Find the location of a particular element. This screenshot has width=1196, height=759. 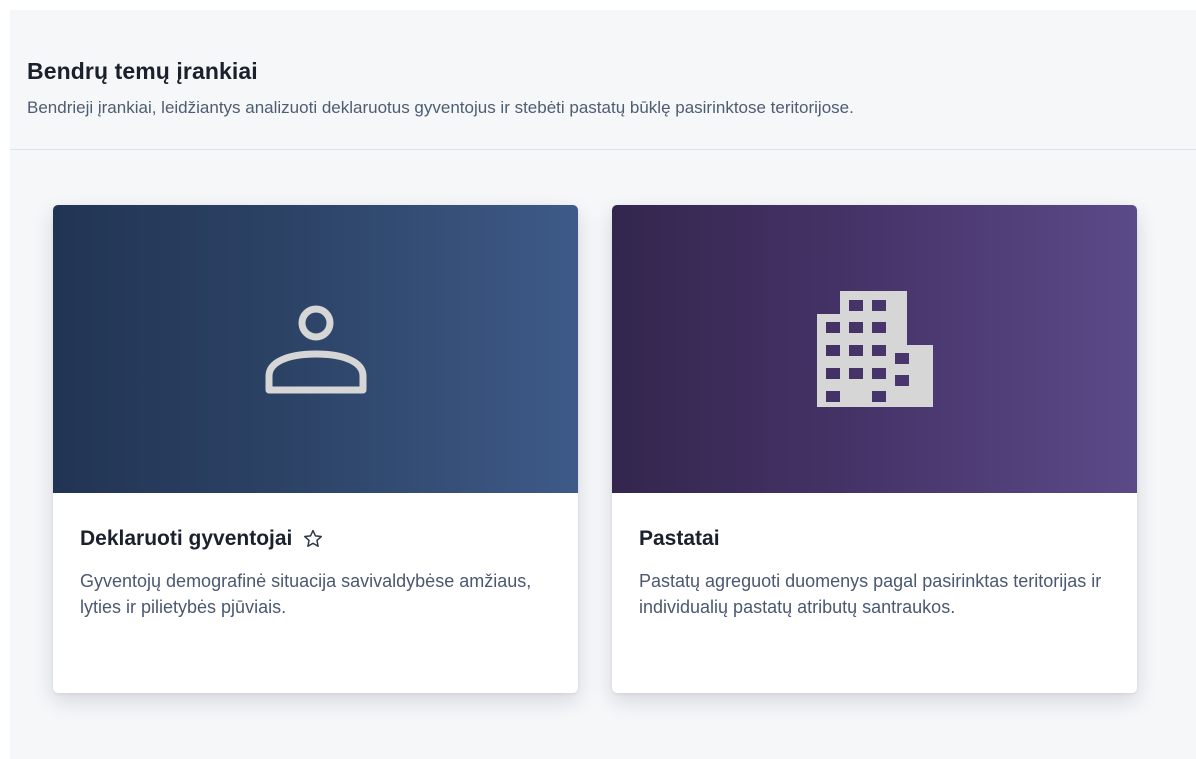

building-icon is located at coordinates (874, 349).